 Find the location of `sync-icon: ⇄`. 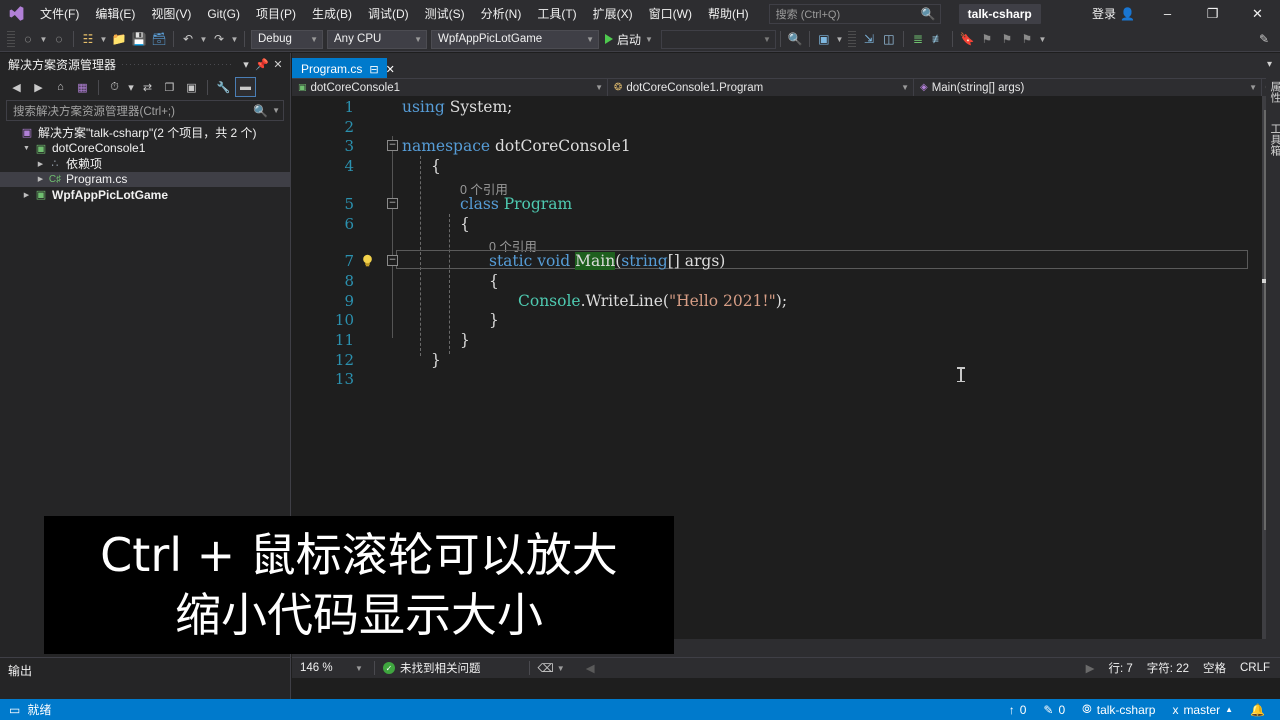

sync-icon: ⇄ is located at coordinates (147, 87).